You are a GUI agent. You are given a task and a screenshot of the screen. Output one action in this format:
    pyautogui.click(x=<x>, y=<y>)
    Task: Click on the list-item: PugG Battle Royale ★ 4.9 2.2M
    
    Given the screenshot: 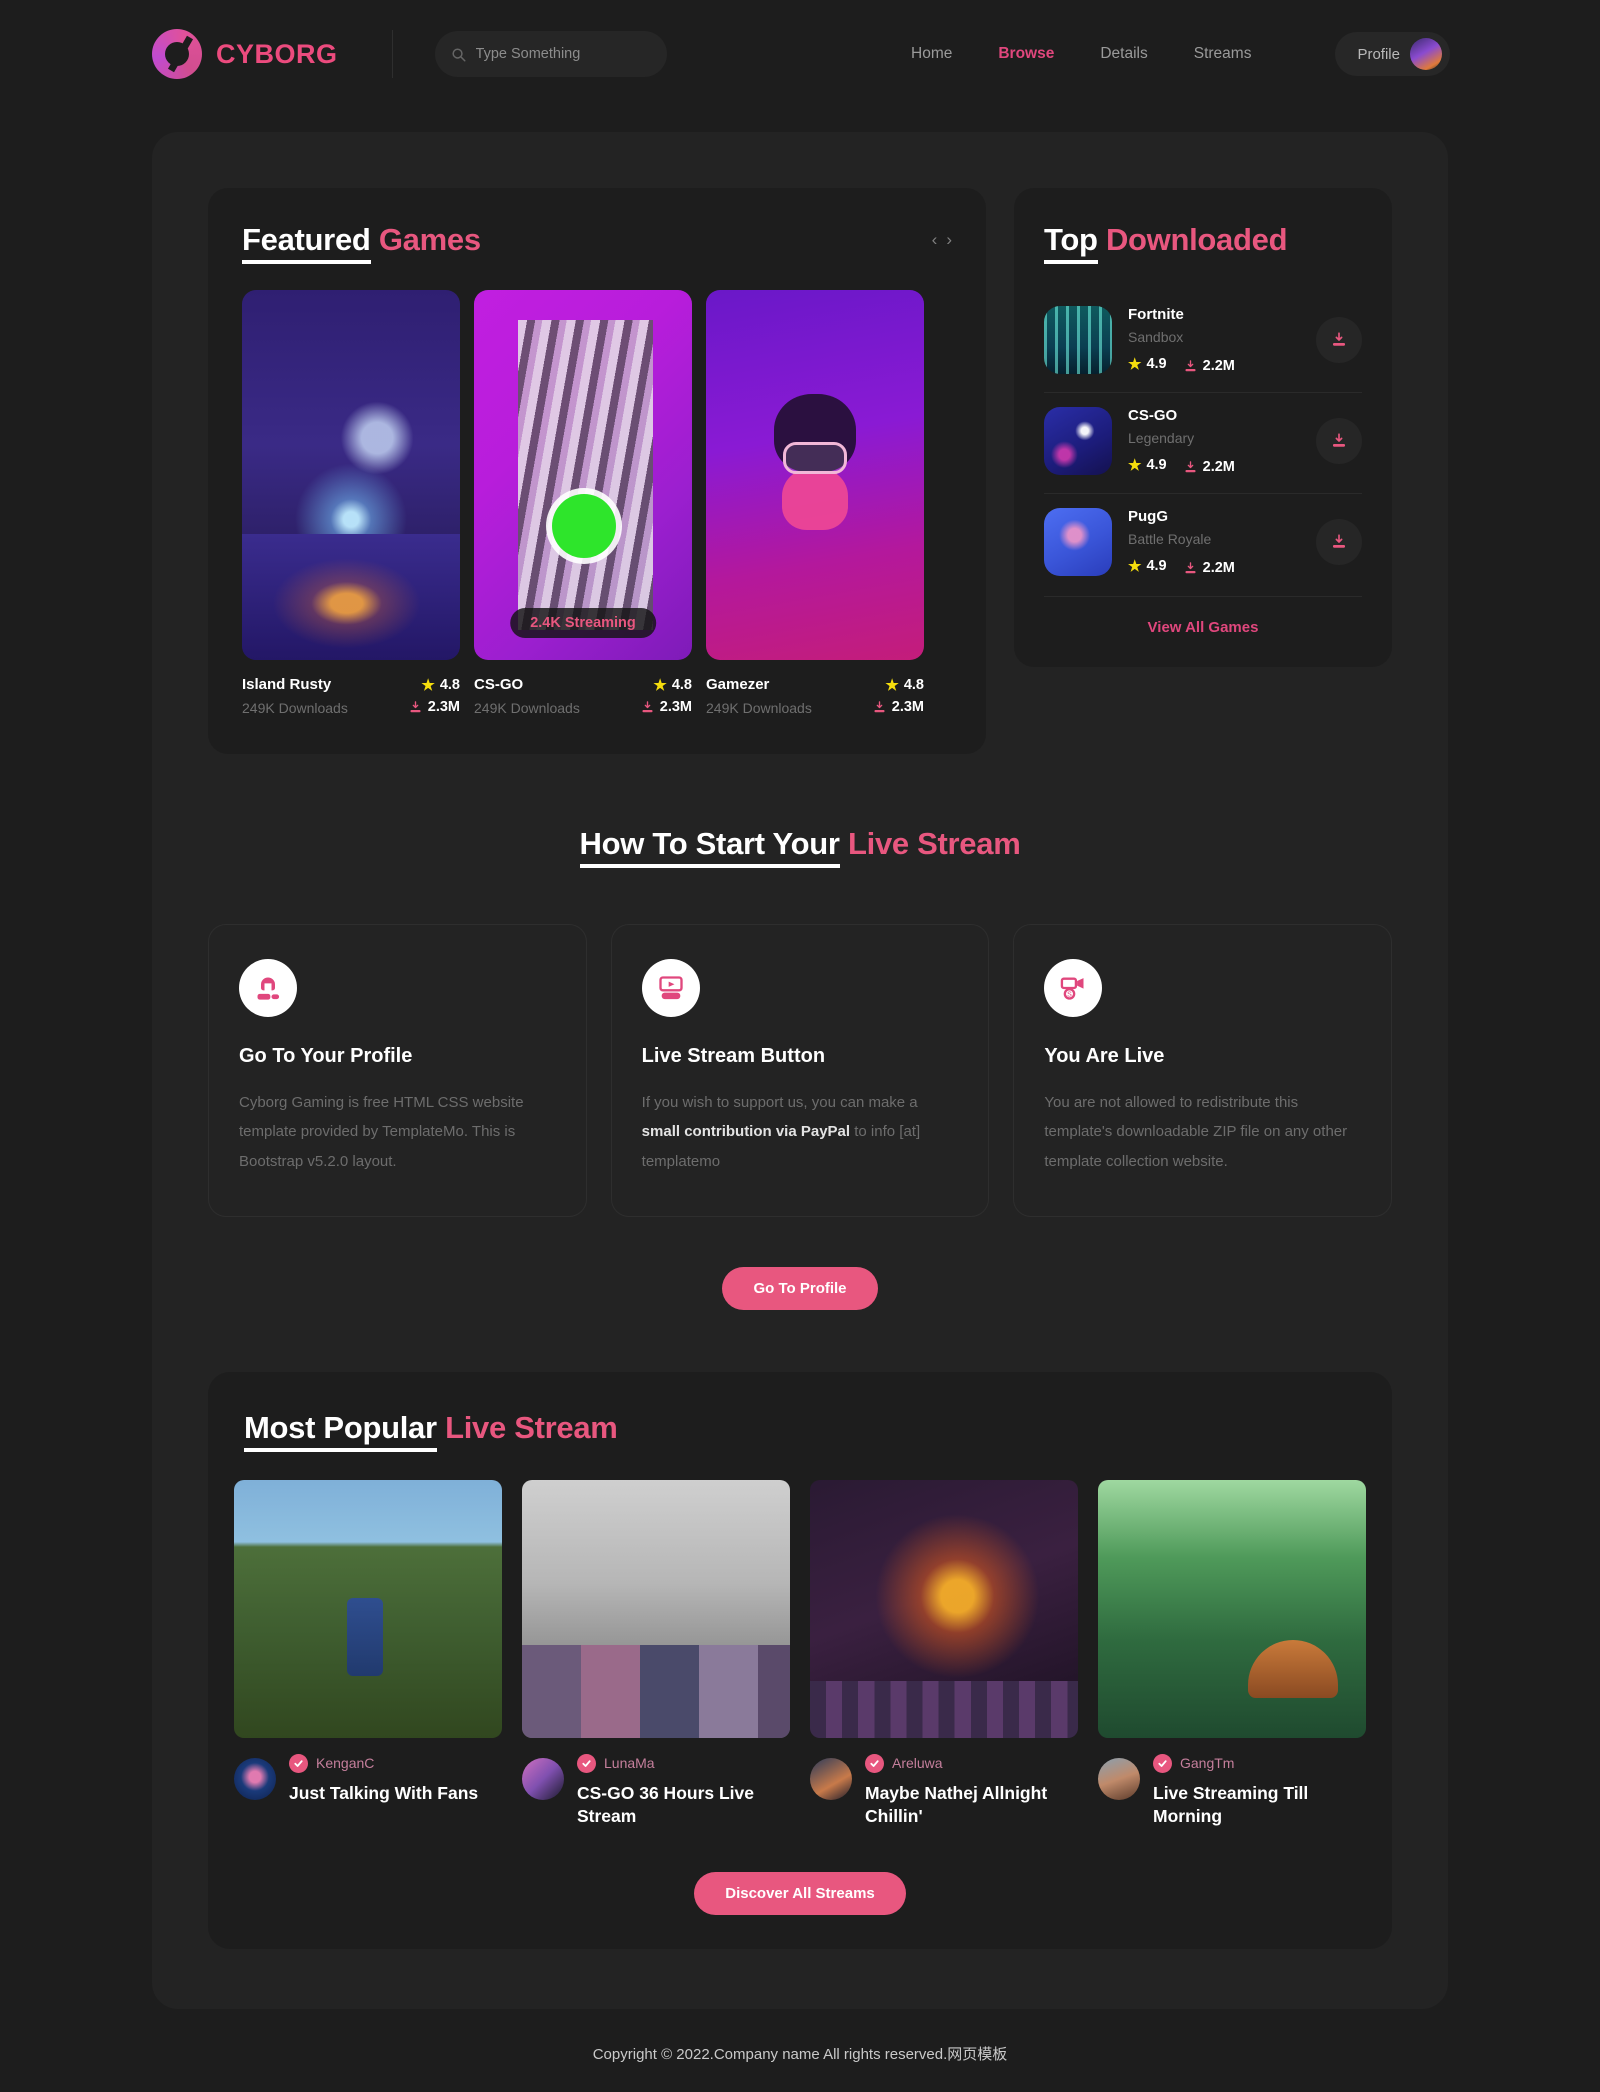 What is the action you would take?
    pyautogui.click(x=1203, y=543)
    